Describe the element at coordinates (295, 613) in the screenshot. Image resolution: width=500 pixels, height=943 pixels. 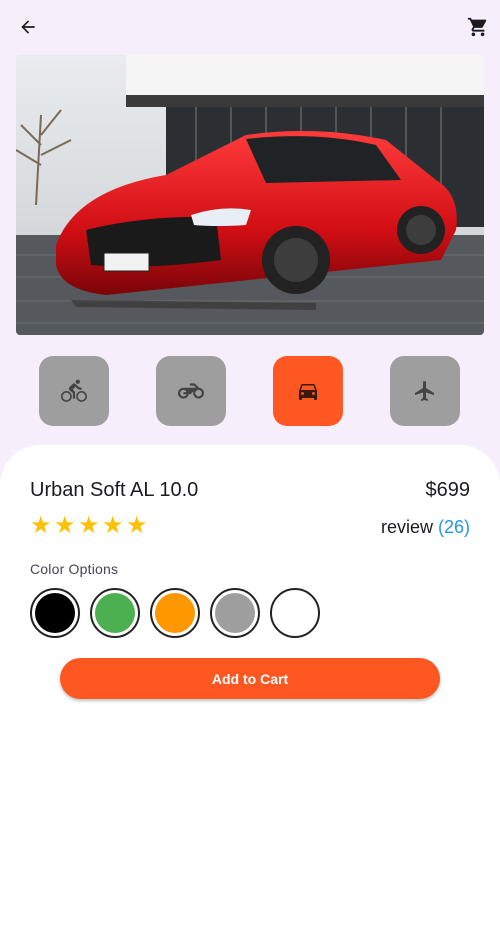
I see `color-swatch-white` at that location.